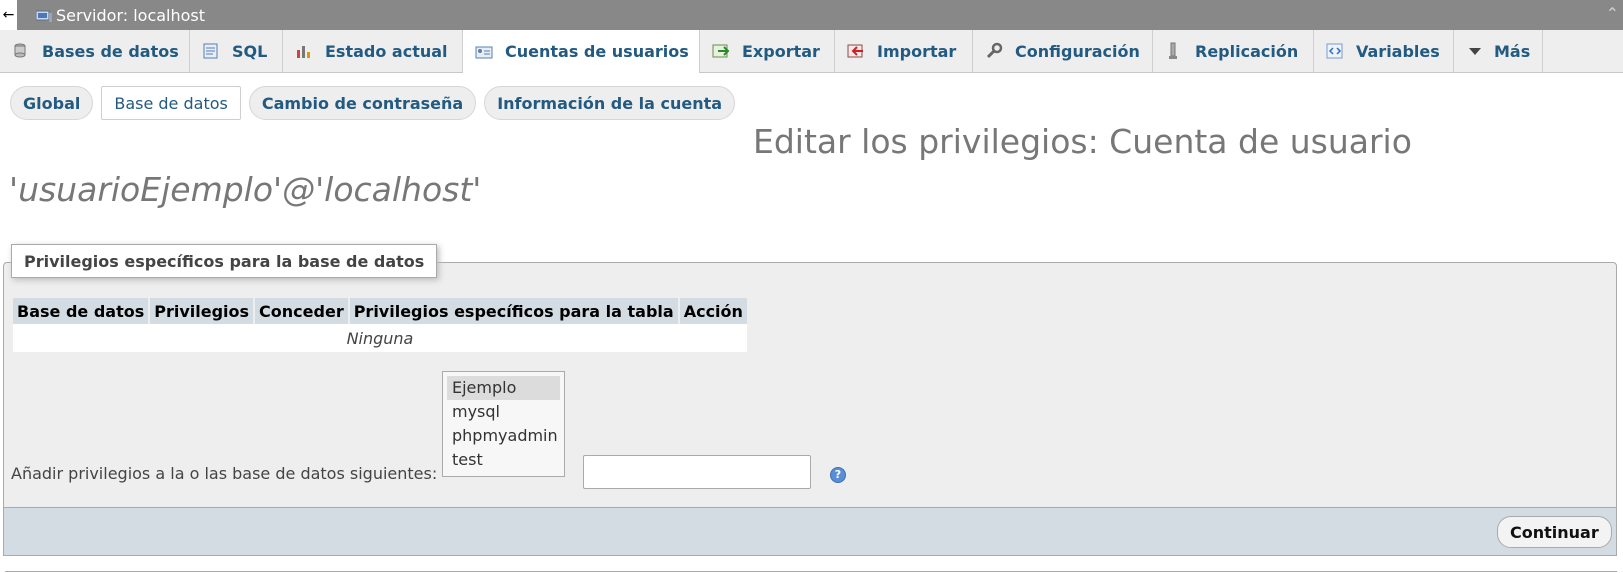 Image resolution: width=1623 pixels, height=573 pixels. I want to click on tab-estado-actual: Estado actual, so click(373, 51).